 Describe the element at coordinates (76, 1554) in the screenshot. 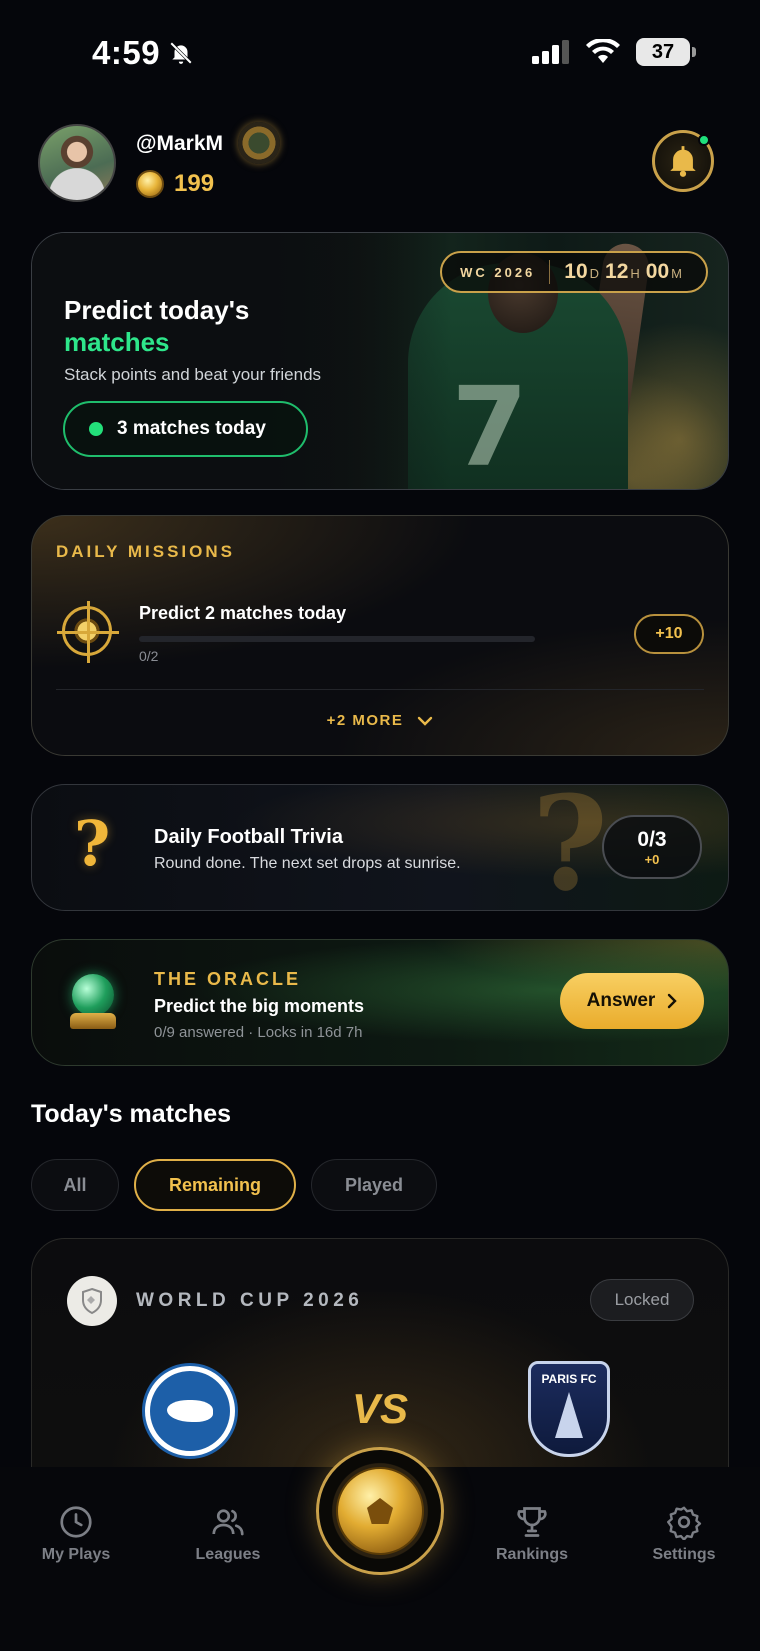

I see `nav-my-plays-label: My Plays` at that location.